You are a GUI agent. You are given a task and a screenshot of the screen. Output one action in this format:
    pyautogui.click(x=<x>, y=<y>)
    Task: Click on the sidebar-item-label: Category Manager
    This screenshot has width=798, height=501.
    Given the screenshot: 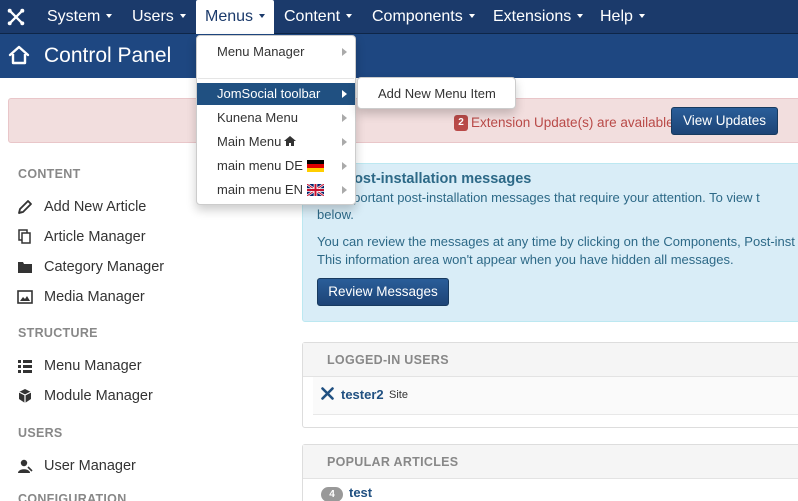 What is the action you would take?
    pyautogui.click(x=104, y=267)
    